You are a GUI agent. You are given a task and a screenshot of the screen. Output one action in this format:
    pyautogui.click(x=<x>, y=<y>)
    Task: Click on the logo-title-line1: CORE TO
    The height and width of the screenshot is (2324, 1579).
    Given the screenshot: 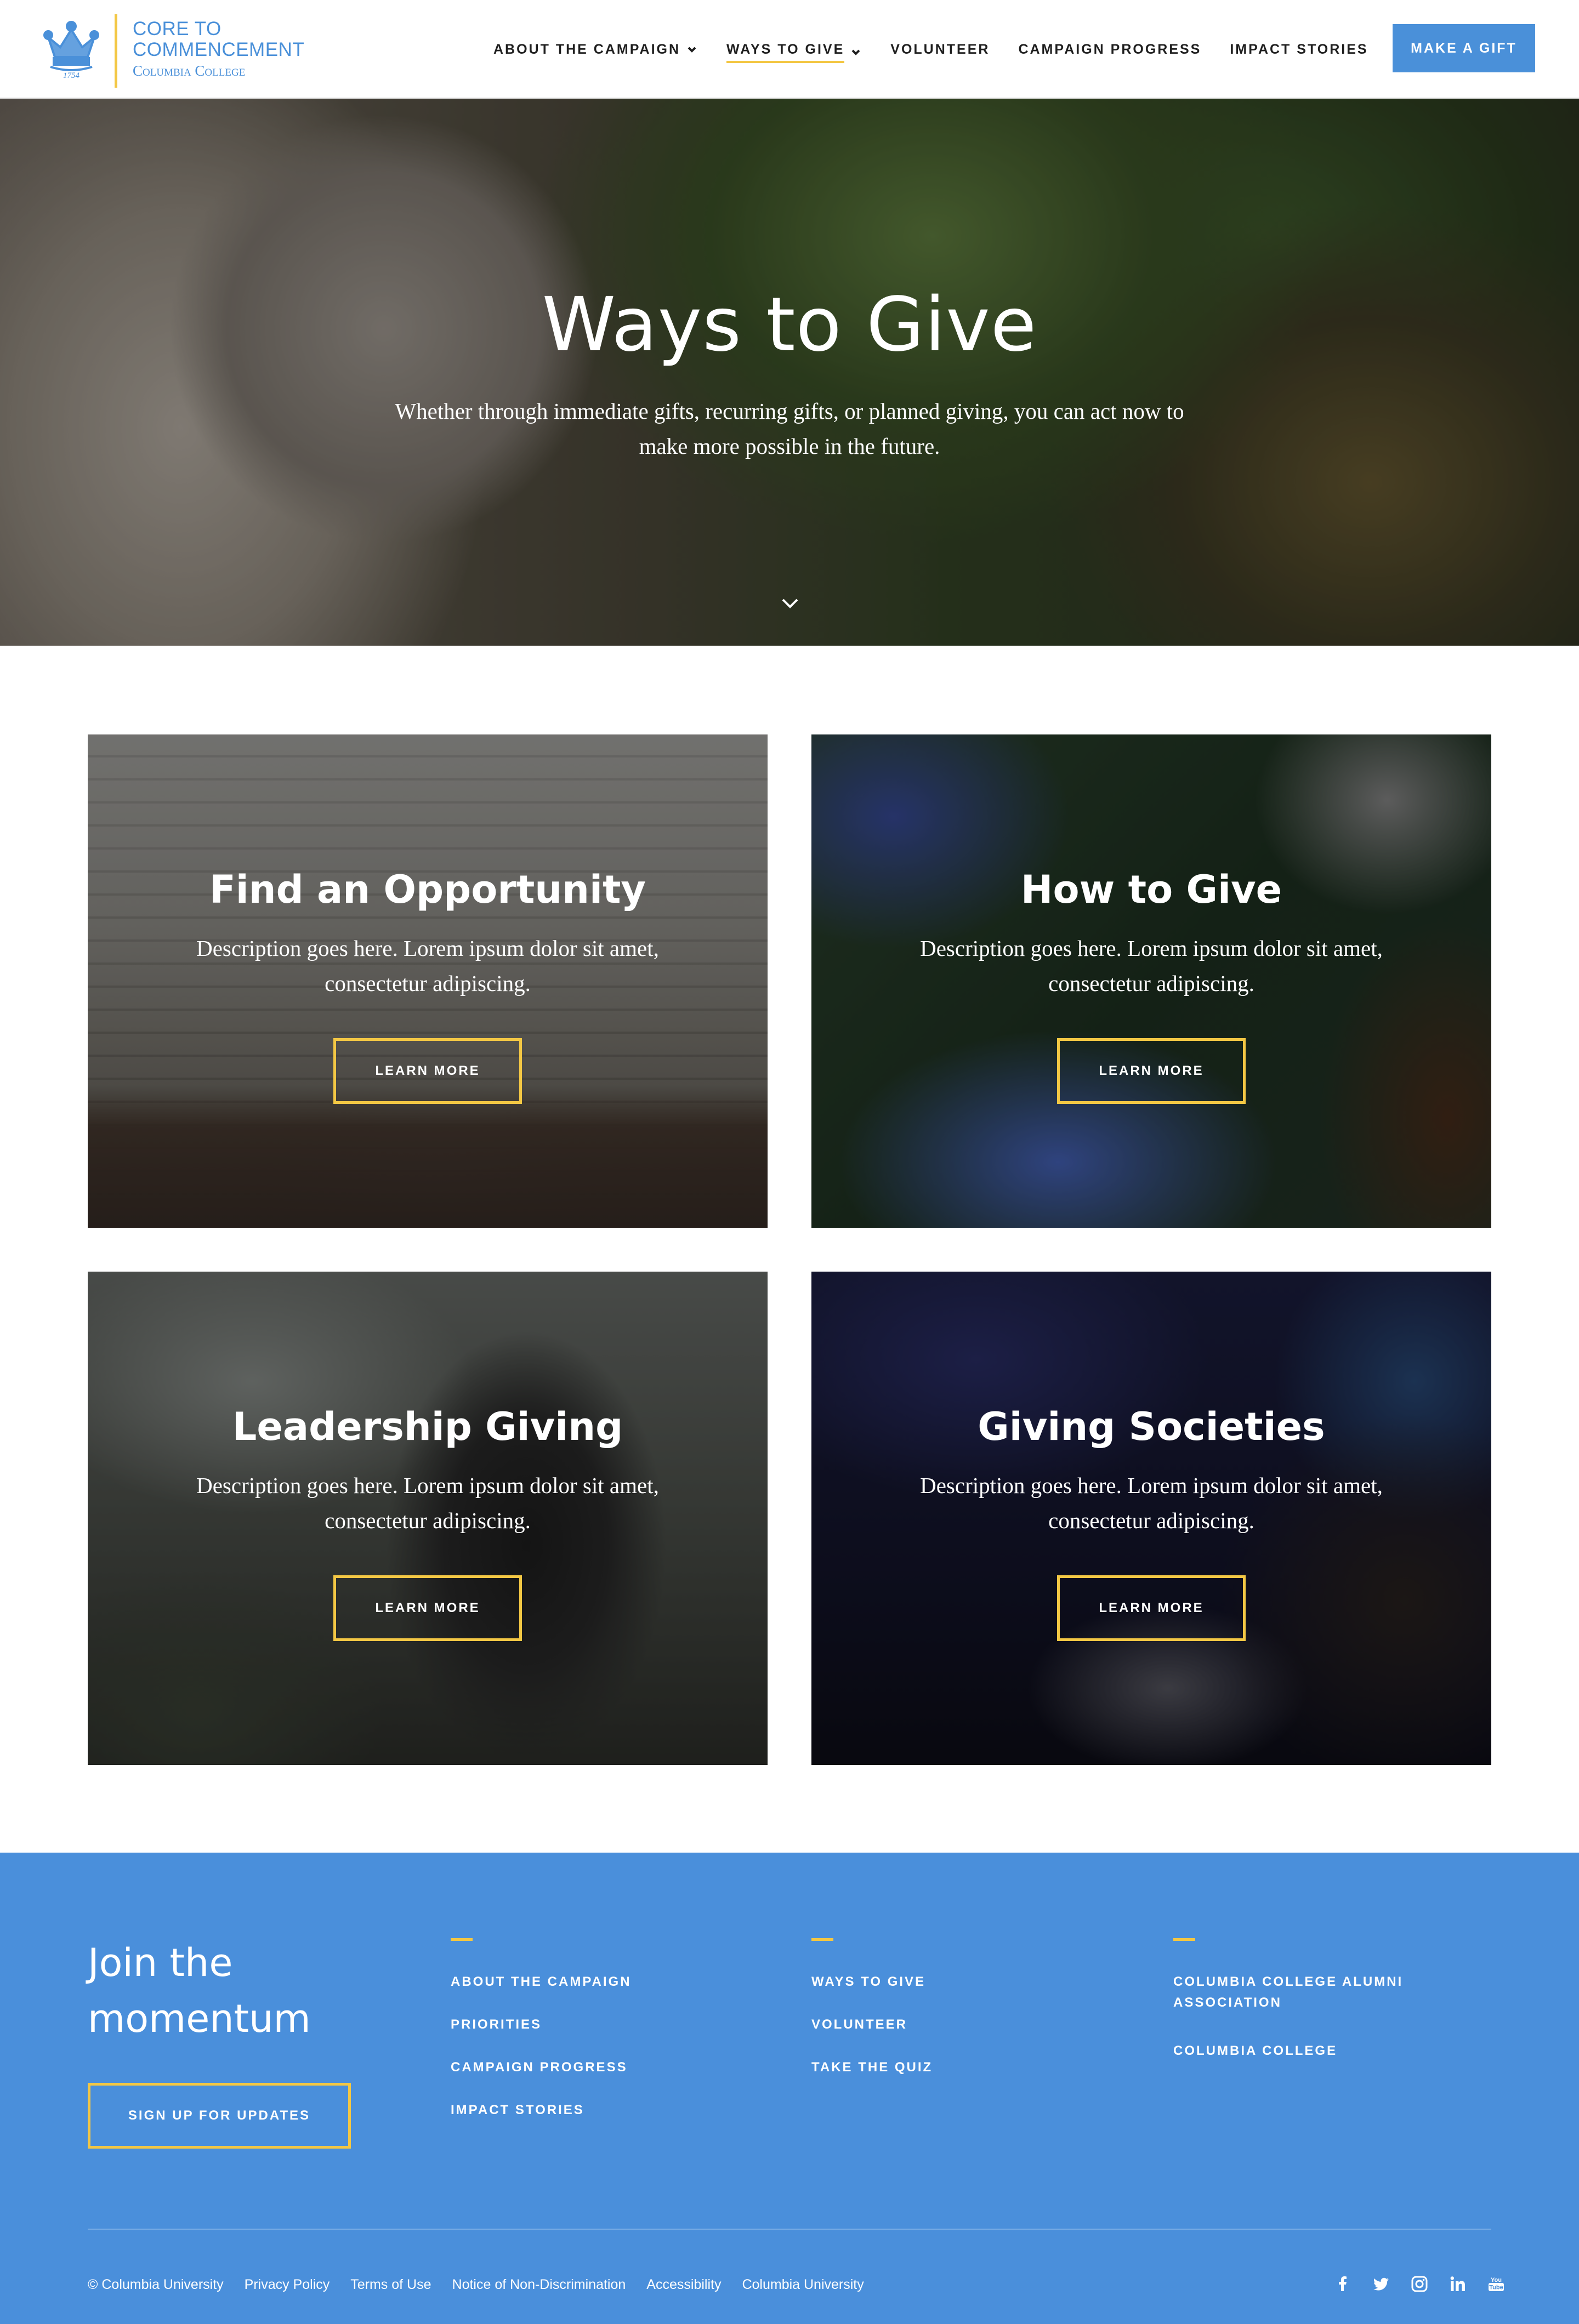 What is the action you would take?
    pyautogui.click(x=177, y=29)
    